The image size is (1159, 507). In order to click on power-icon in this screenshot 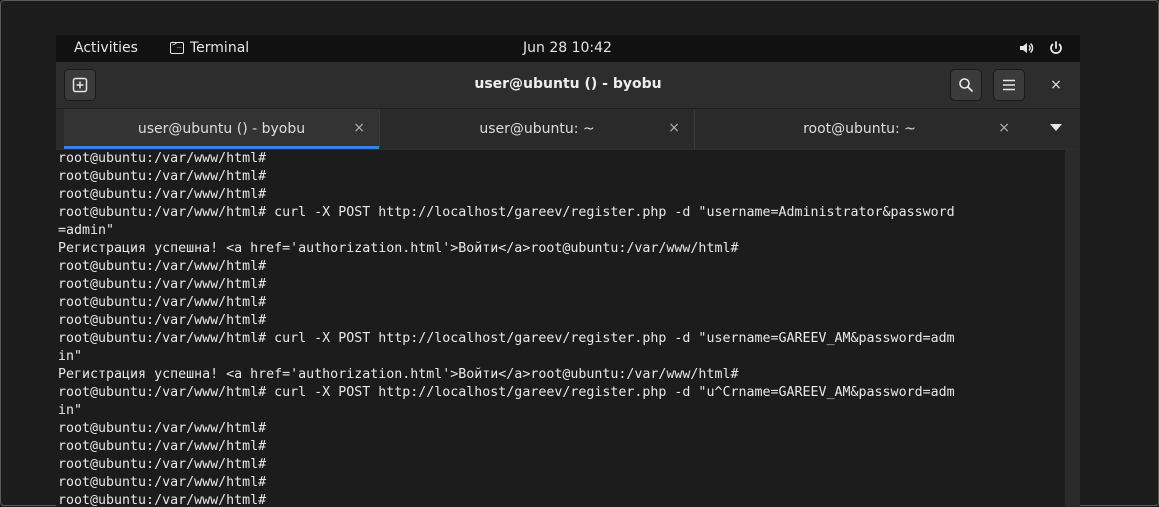, I will do `click(1056, 48)`.